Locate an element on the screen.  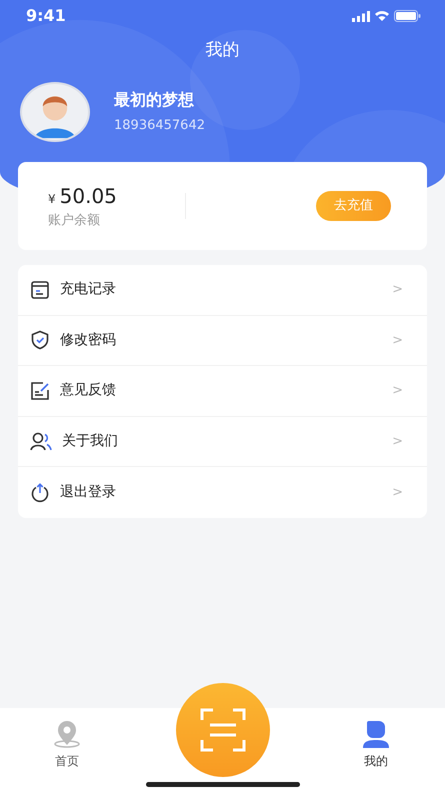
user-name: 最初的梦想 is located at coordinates (154, 99).